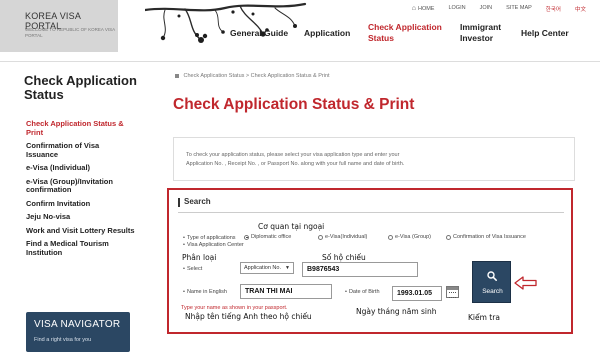 The height and width of the screenshot is (360, 600). I want to click on lang-korean-link: 한국어, so click(553, 9).